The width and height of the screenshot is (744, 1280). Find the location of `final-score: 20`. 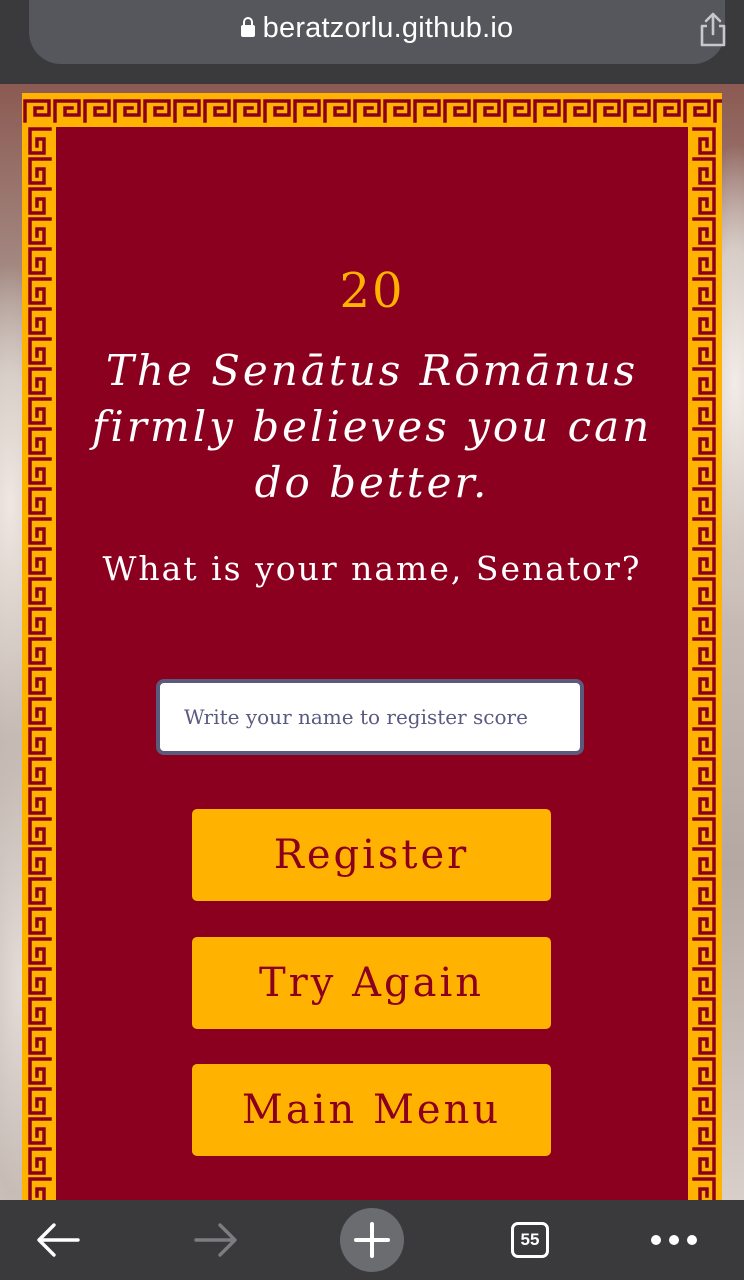

final-score: 20 is located at coordinates (372, 291).